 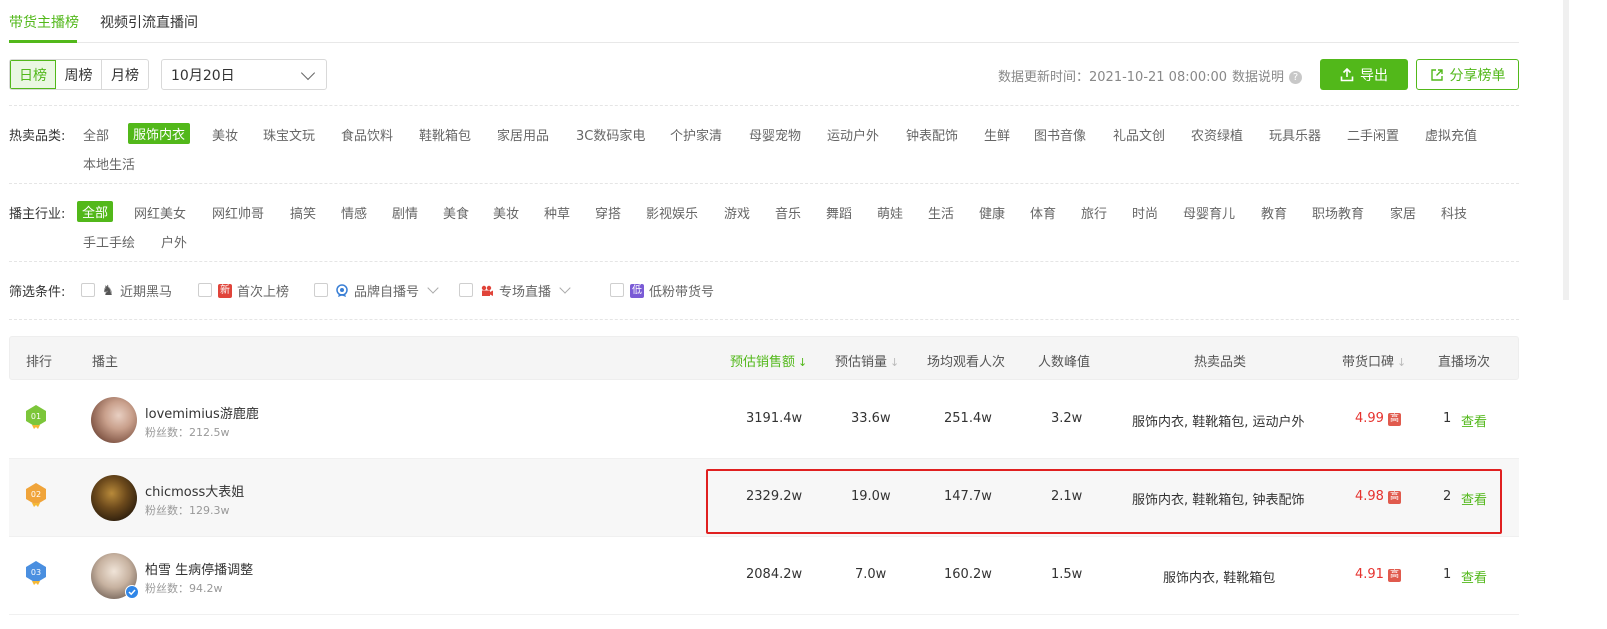 What do you see at coordinates (36, 417) in the screenshot?
I see `rank-badge-icon: 01` at bounding box center [36, 417].